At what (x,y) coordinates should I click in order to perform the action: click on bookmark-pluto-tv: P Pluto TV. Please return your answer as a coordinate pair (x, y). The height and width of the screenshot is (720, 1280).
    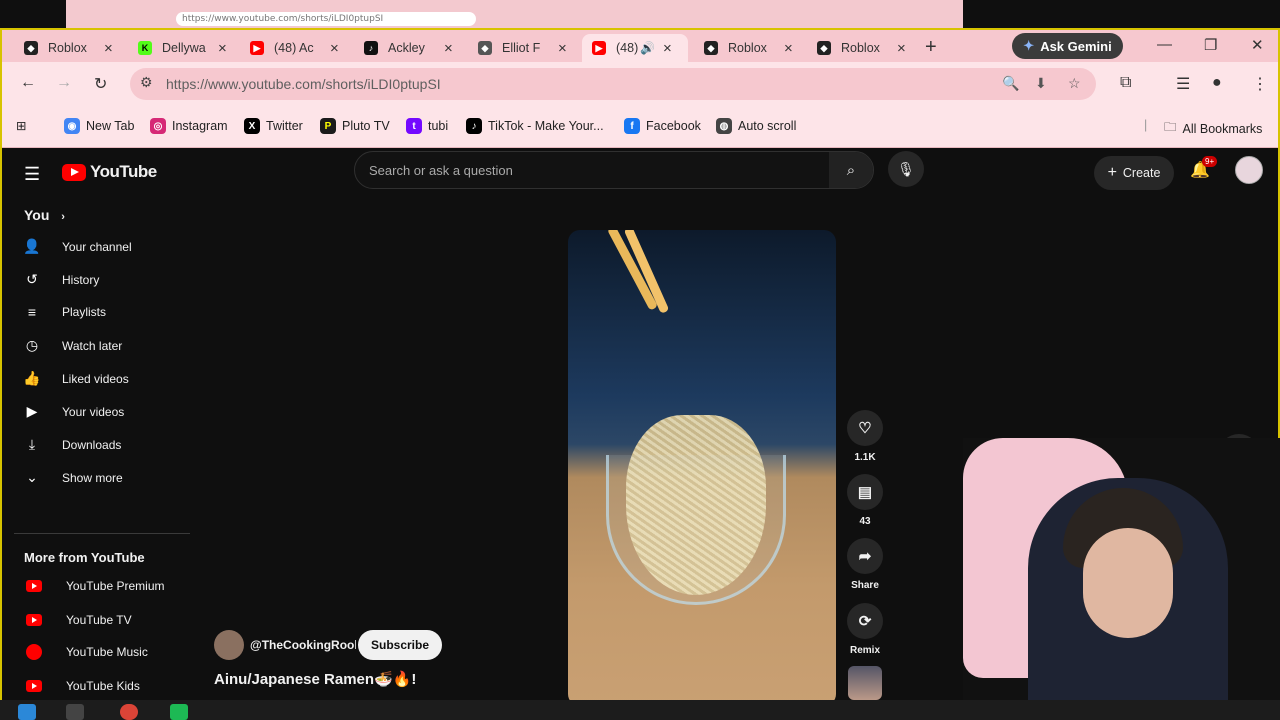
    Looking at the image, I should click on (355, 126).